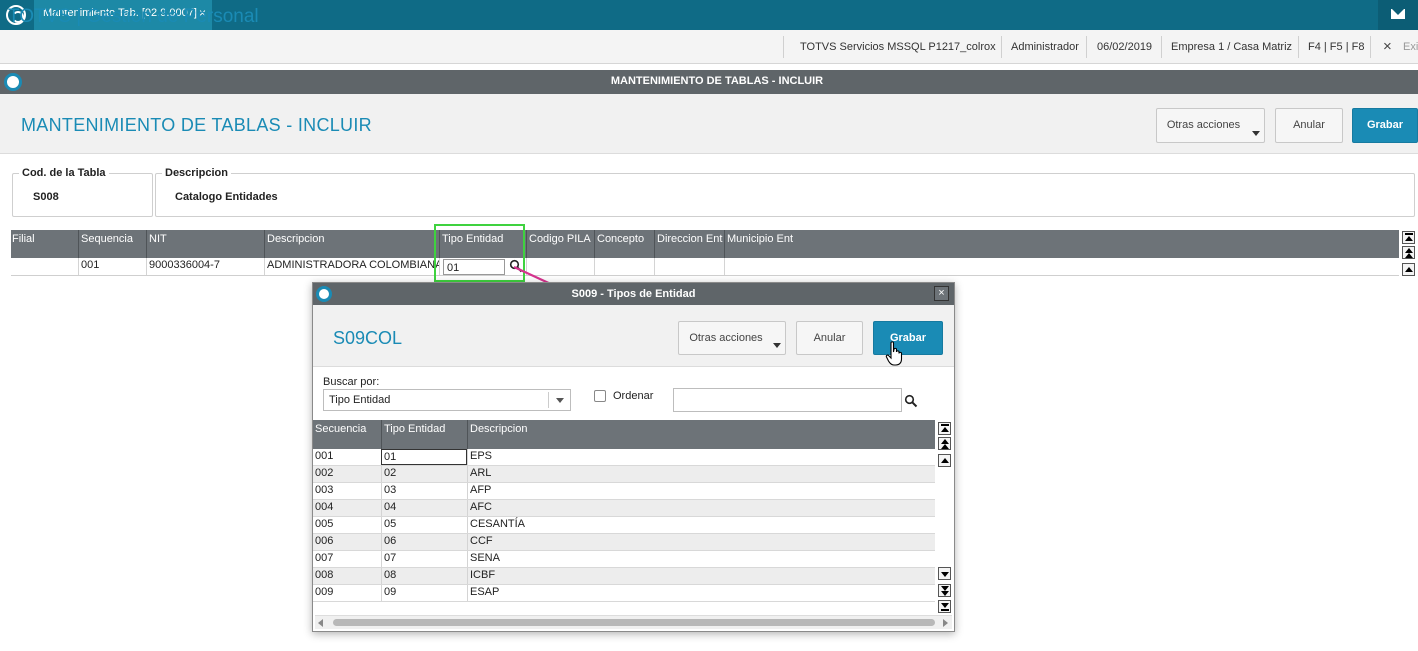 This screenshot has height=651, width=1418. I want to click on column-header: Municipio Ent, so click(1061, 244).